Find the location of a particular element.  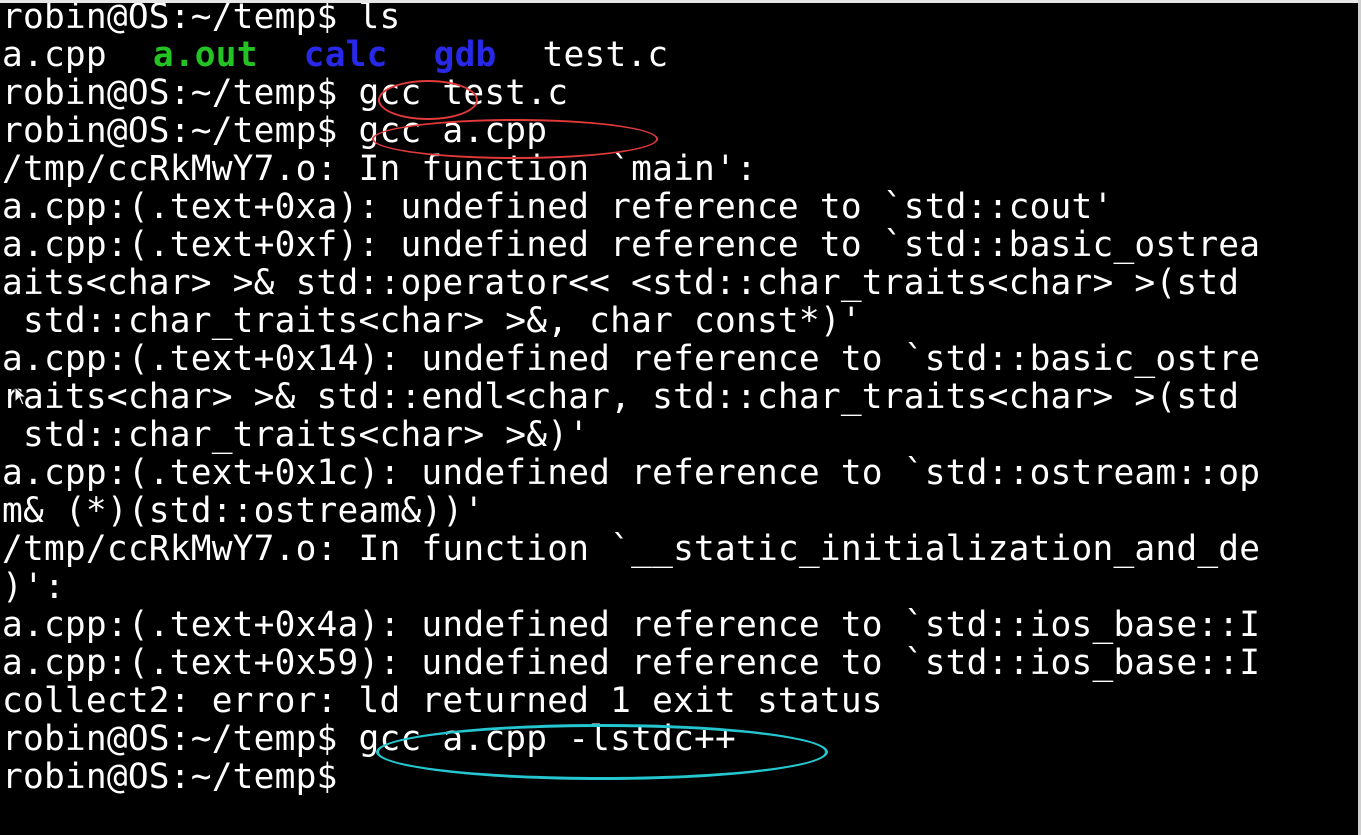

mouse-pointer-icon is located at coordinates (21, 396).